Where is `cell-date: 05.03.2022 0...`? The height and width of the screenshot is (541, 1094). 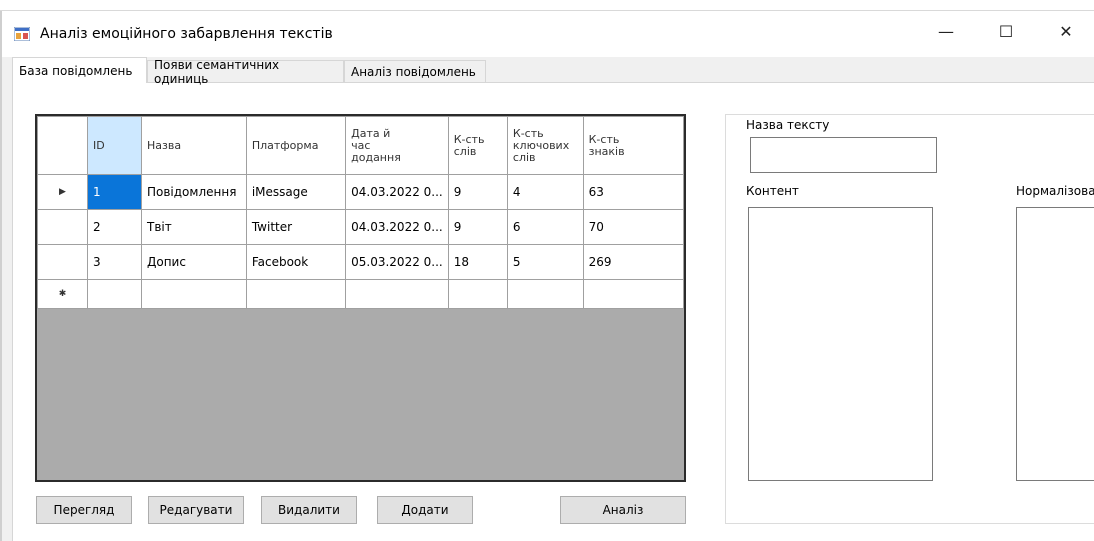
cell-date: 05.03.2022 0... is located at coordinates (397, 262).